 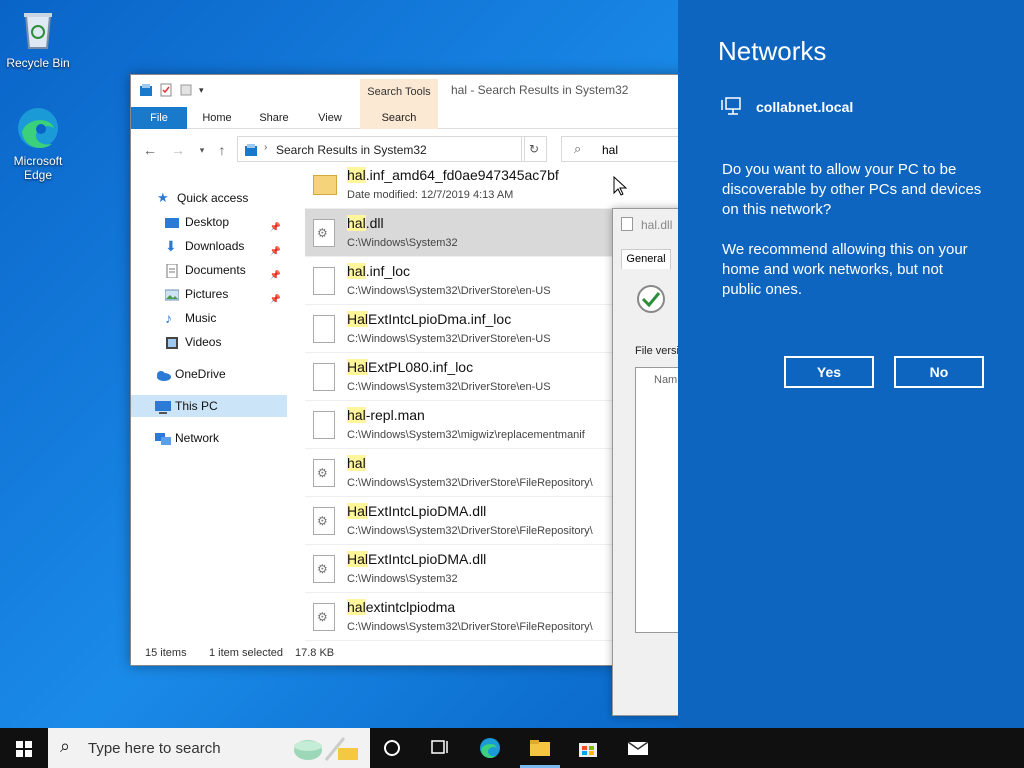 What do you see at coordinates (172, 342) in the screenshot?
I see `videos-icon` at bounding box center [172, 342].